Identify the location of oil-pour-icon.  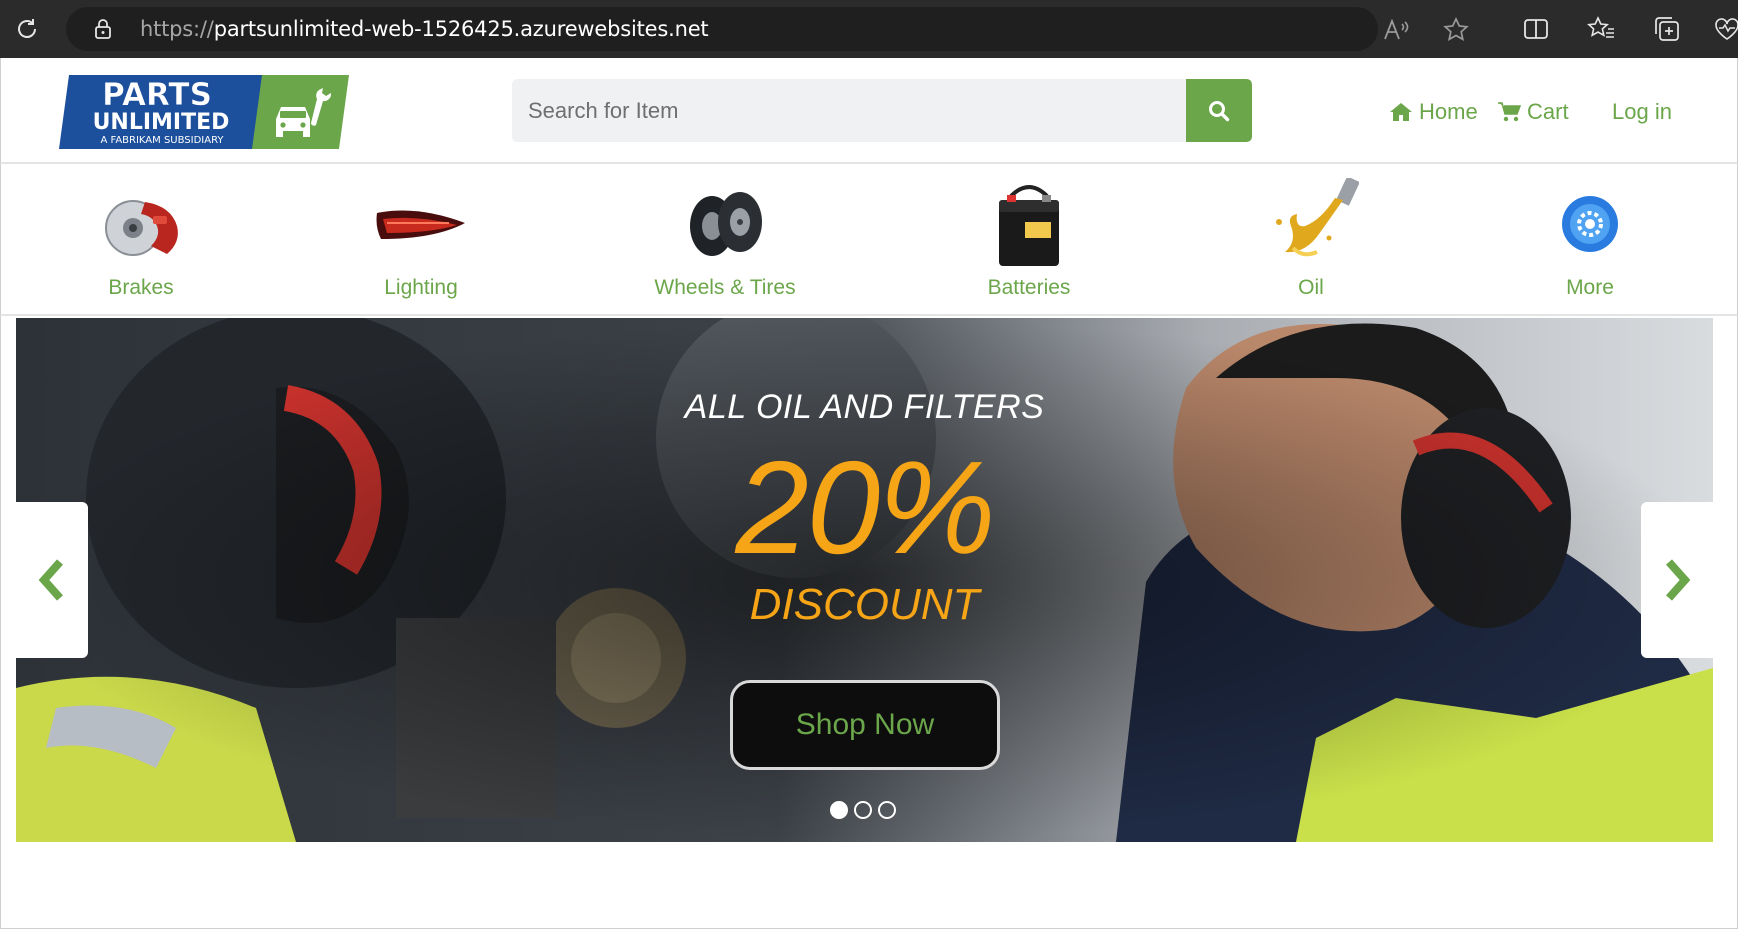
(1311, 224).